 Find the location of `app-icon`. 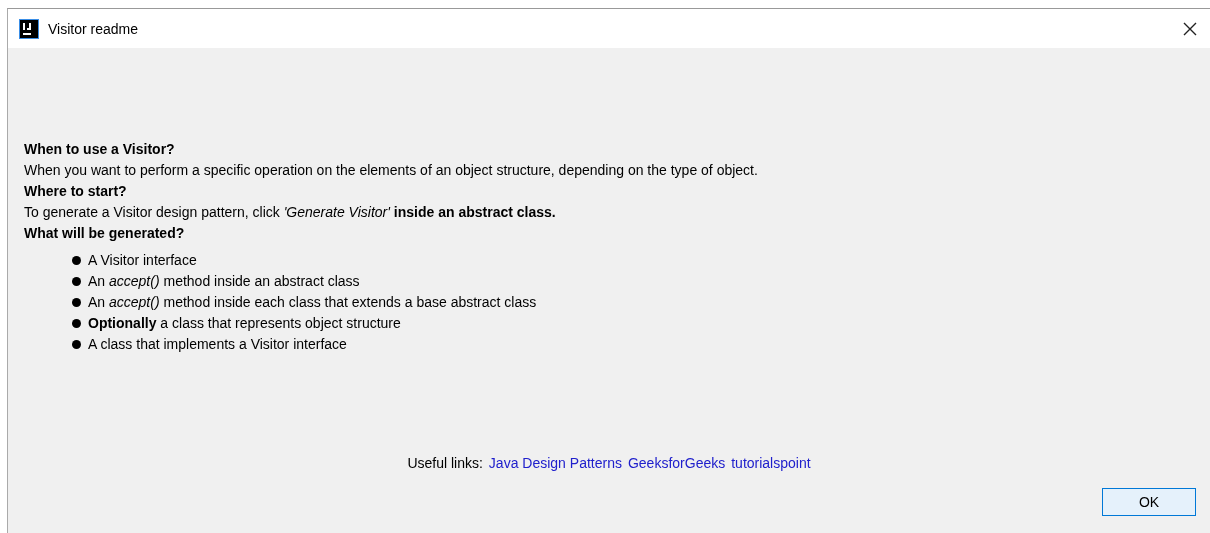

app-icon is located at coordinates (29, 28).